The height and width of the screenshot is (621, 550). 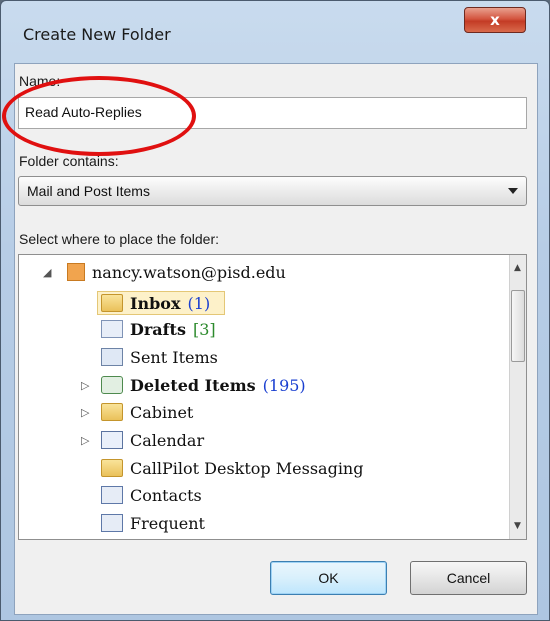 I want to click on tree-scrollbar: ▲ ▼, so click(x=517, y=397).